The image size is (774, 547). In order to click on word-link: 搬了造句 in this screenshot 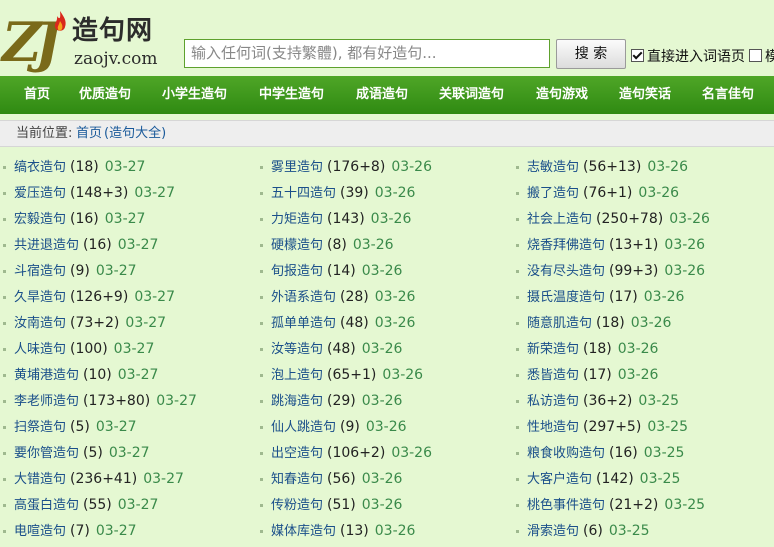, I will do `click(553, 193)`.